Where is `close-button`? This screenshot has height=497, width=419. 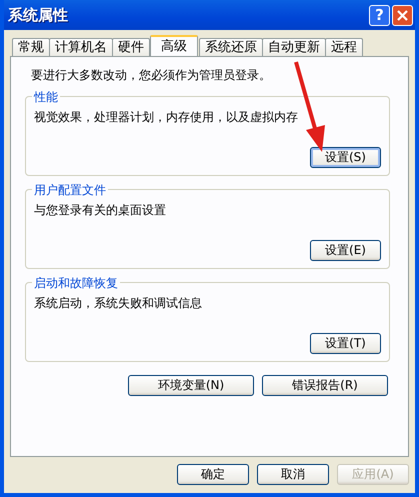 close-button is located at coordinates (402, 15).